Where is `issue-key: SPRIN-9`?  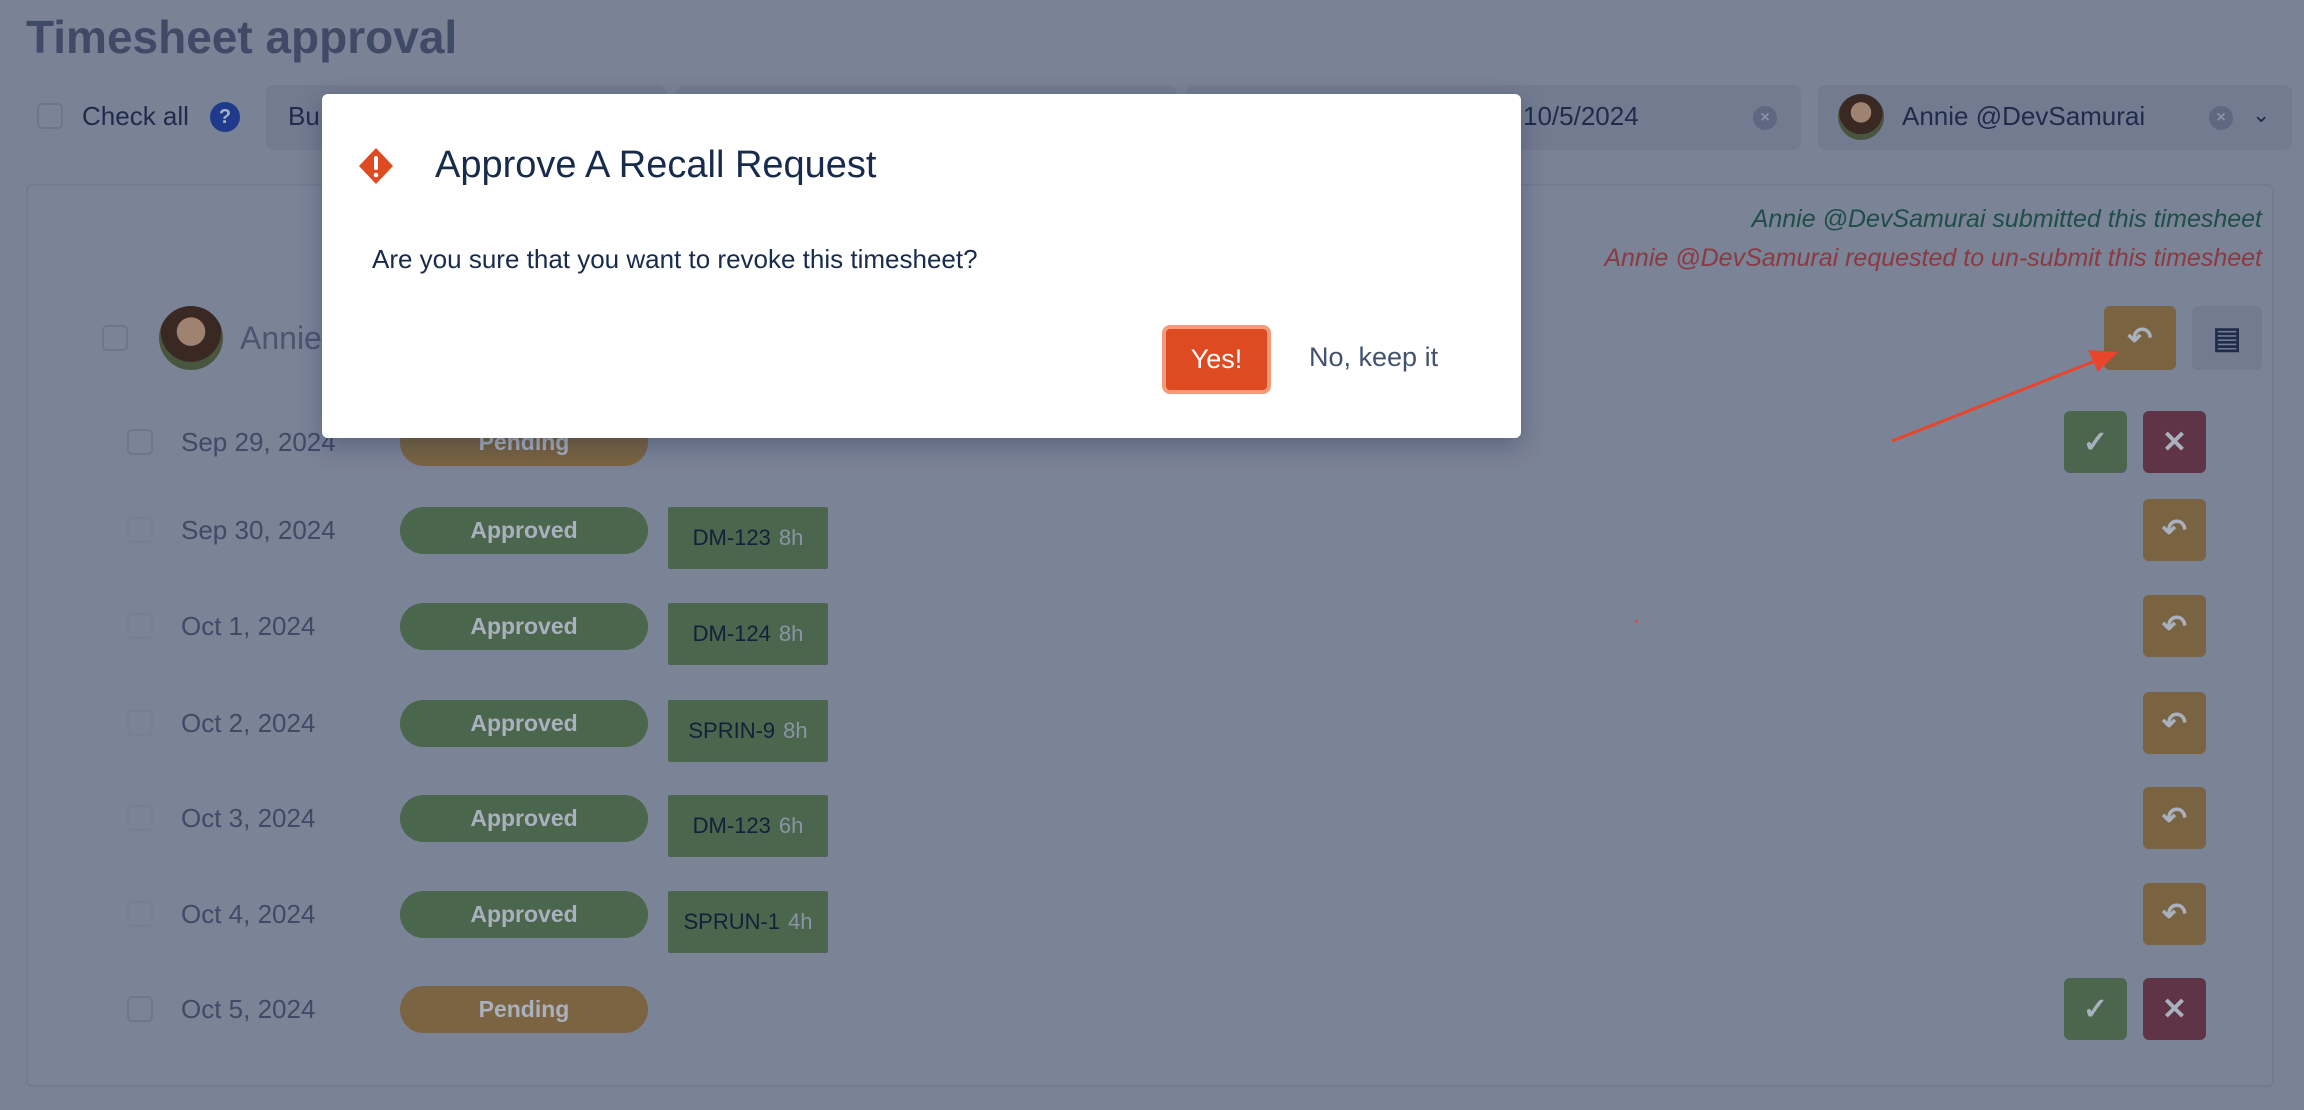
issue-key: SPRIN-9 is located at coordinates (732, 730).